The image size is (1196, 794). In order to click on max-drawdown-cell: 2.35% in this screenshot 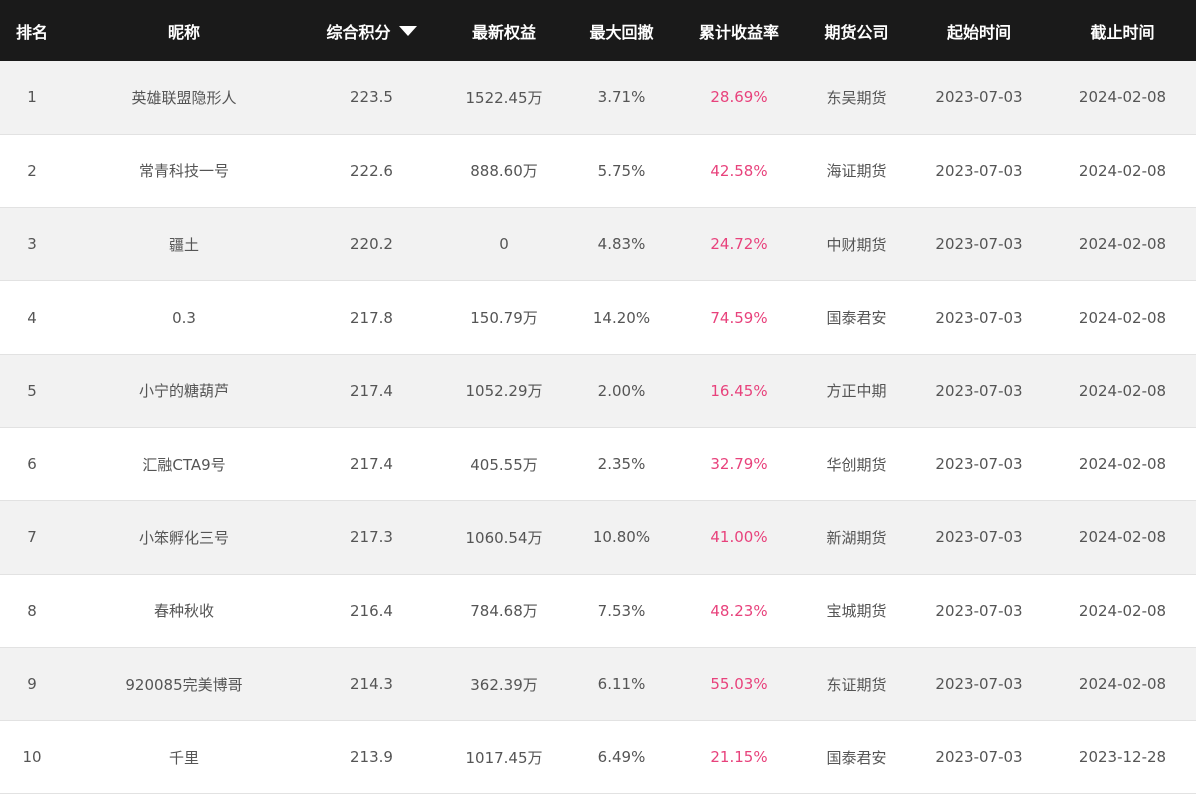, I will do `click(621, 464)`.